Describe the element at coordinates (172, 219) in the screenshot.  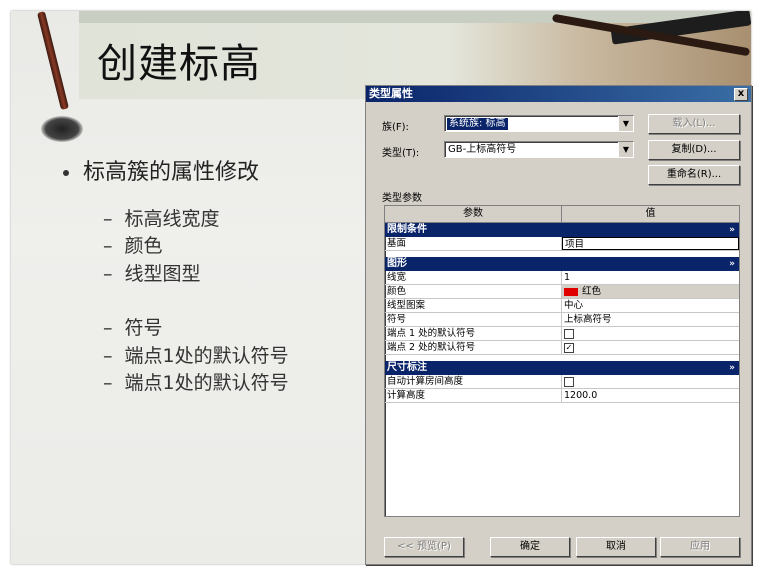
I see `sub-item-text: 标高线宽度` at that location.